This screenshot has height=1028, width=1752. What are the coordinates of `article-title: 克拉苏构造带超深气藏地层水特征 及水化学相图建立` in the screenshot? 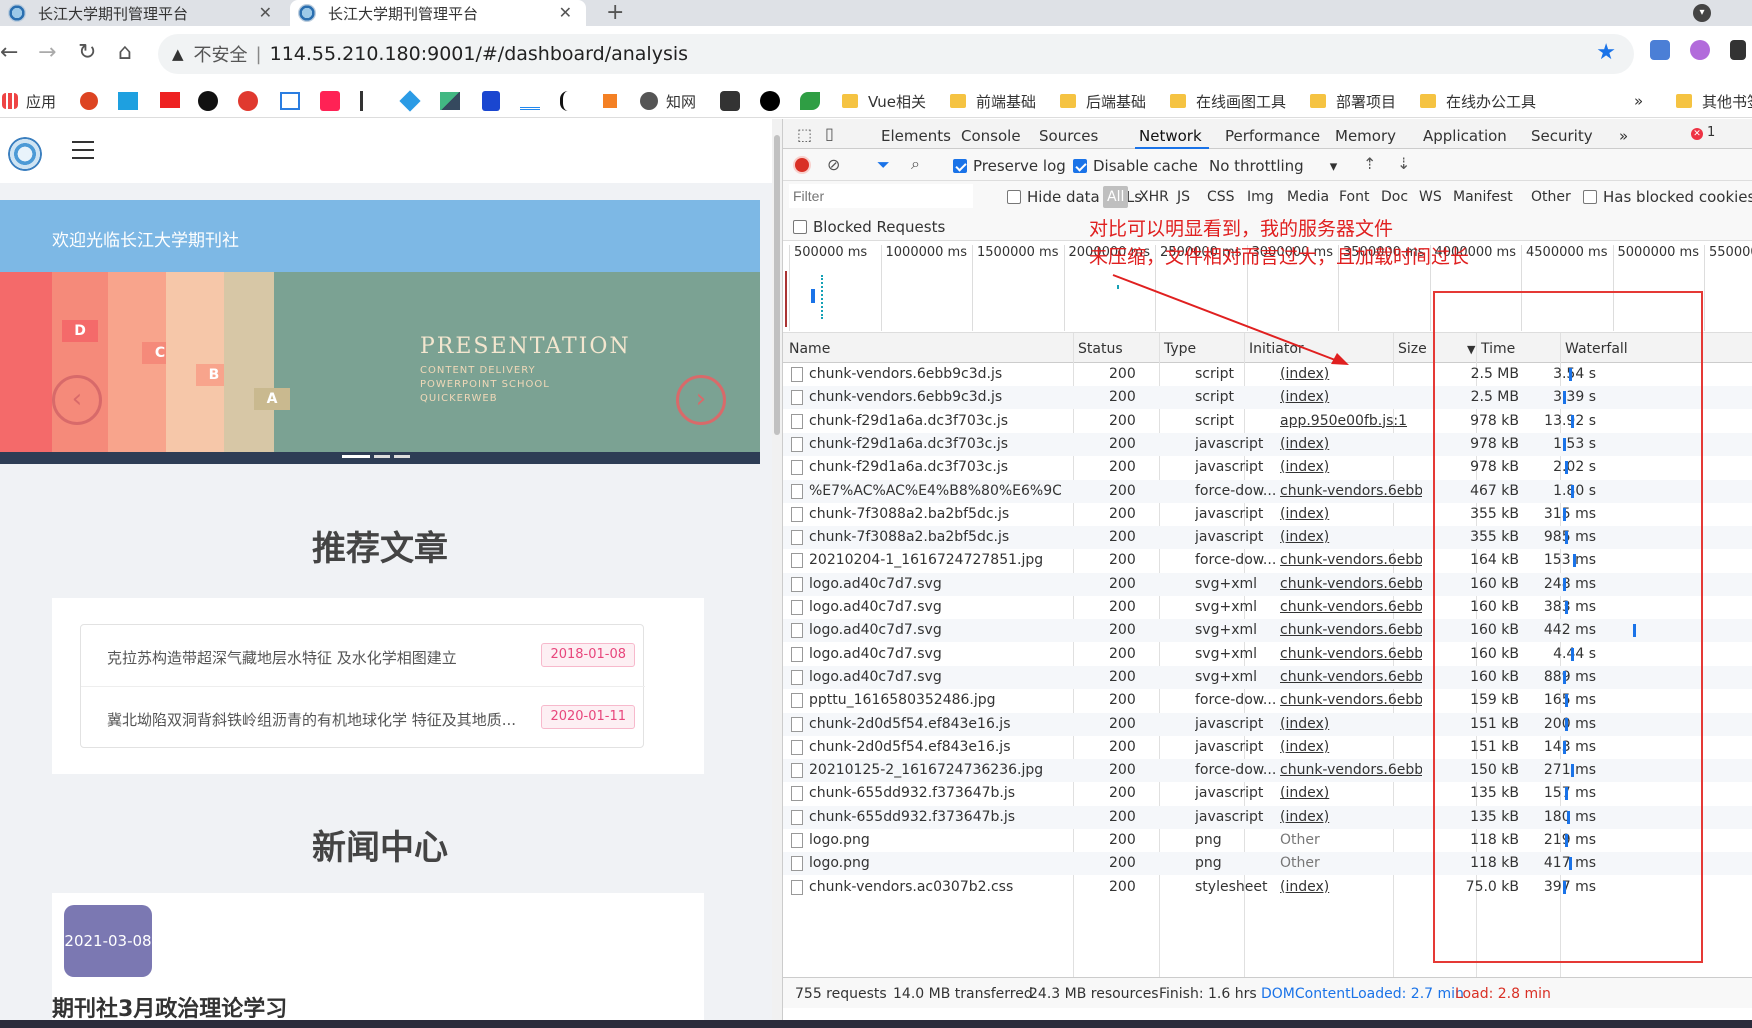 It's located at (282, 657).